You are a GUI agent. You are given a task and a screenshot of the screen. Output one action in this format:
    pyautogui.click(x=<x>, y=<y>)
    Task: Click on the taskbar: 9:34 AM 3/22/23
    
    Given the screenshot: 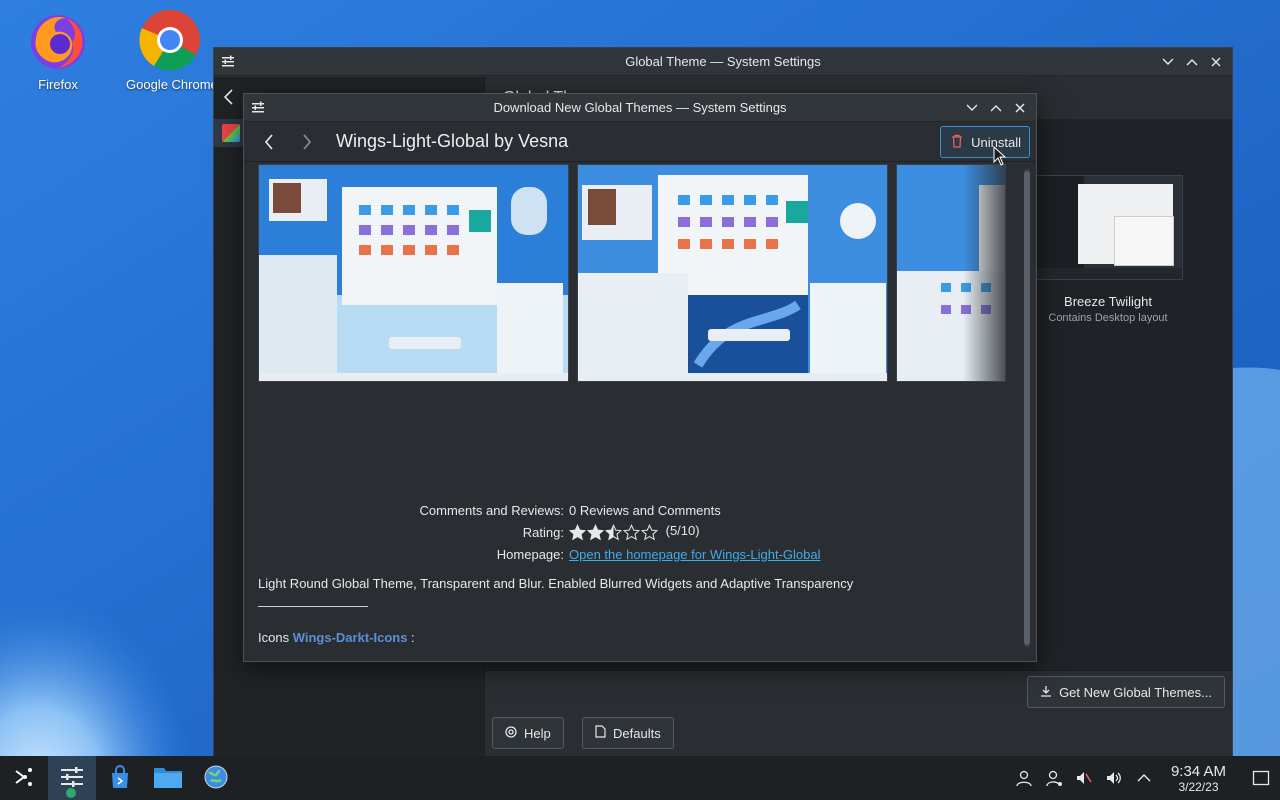 What is the action you would take?
    pyautogui.click(x=640, y=778)
    